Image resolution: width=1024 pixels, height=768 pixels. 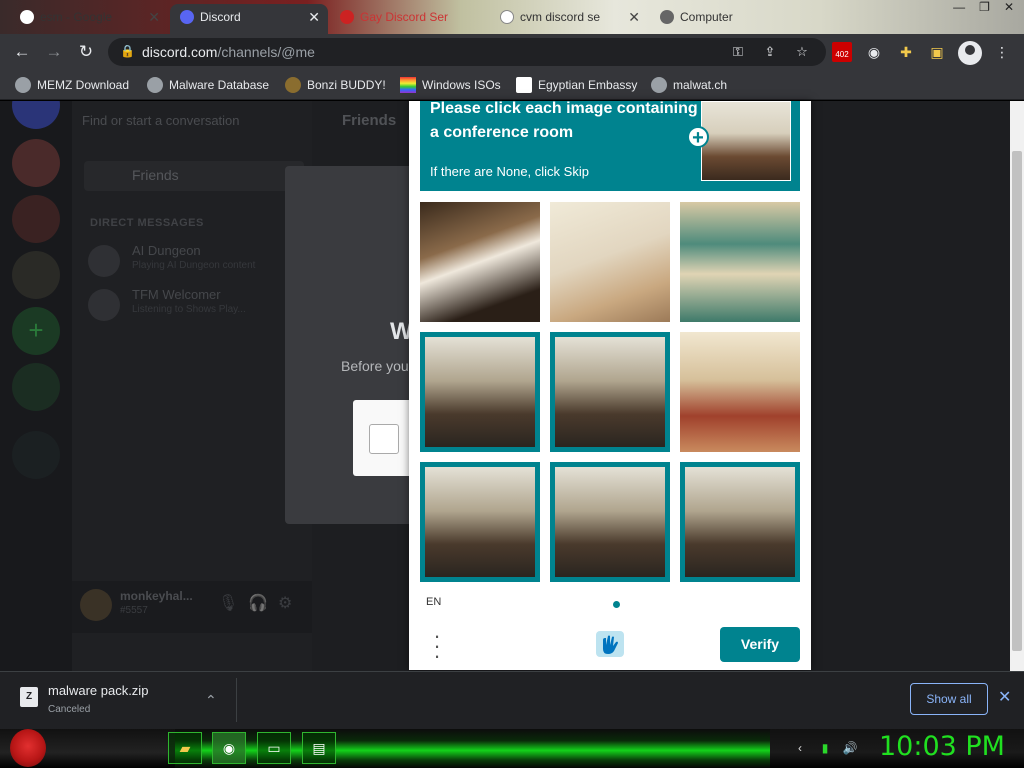 I want to click on expand-sample-icon: +, so click(x=698, y=137).